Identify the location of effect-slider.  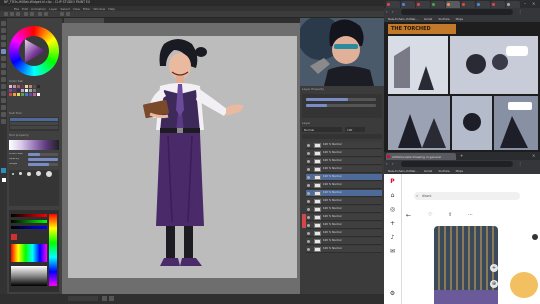
(341, 99).